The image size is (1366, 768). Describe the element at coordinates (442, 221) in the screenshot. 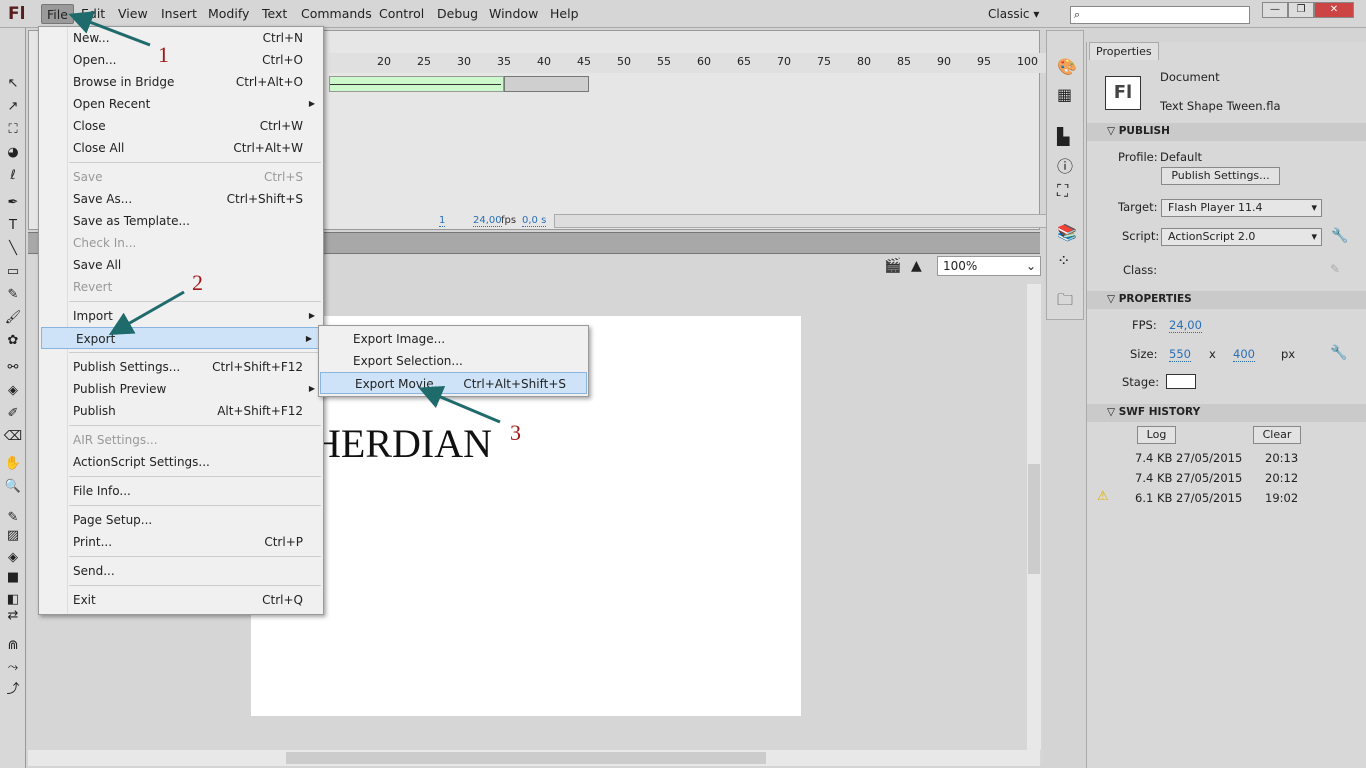

I see `current-frame: 1` at that location.